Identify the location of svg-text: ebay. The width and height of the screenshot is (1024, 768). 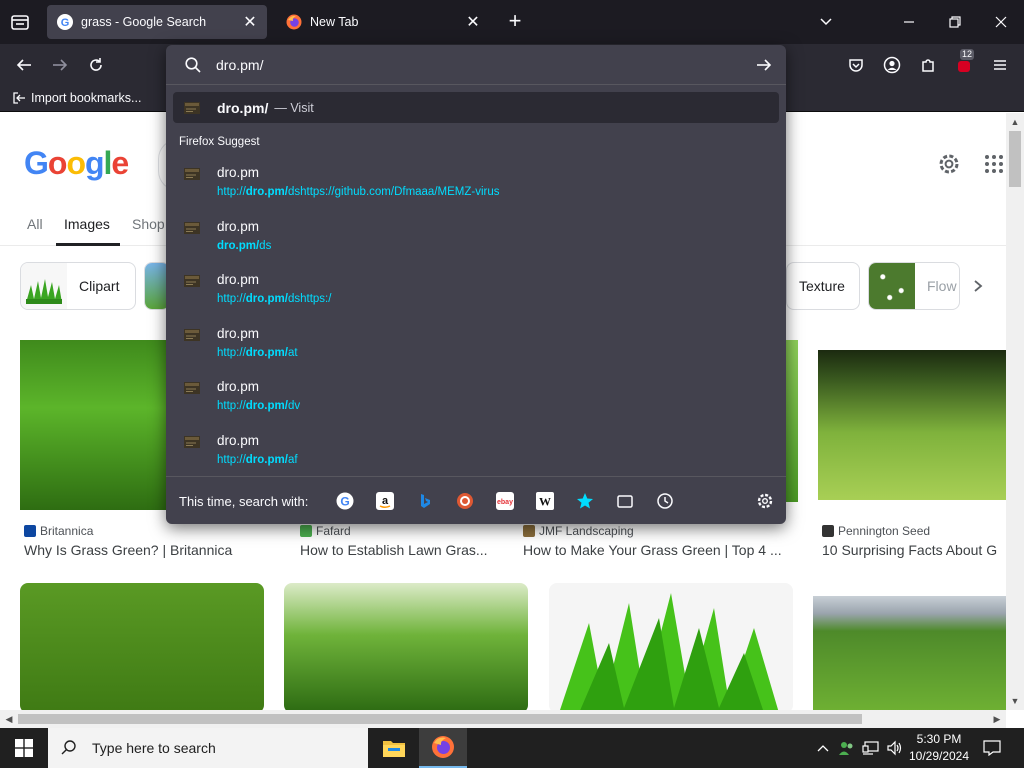
(505, 502).